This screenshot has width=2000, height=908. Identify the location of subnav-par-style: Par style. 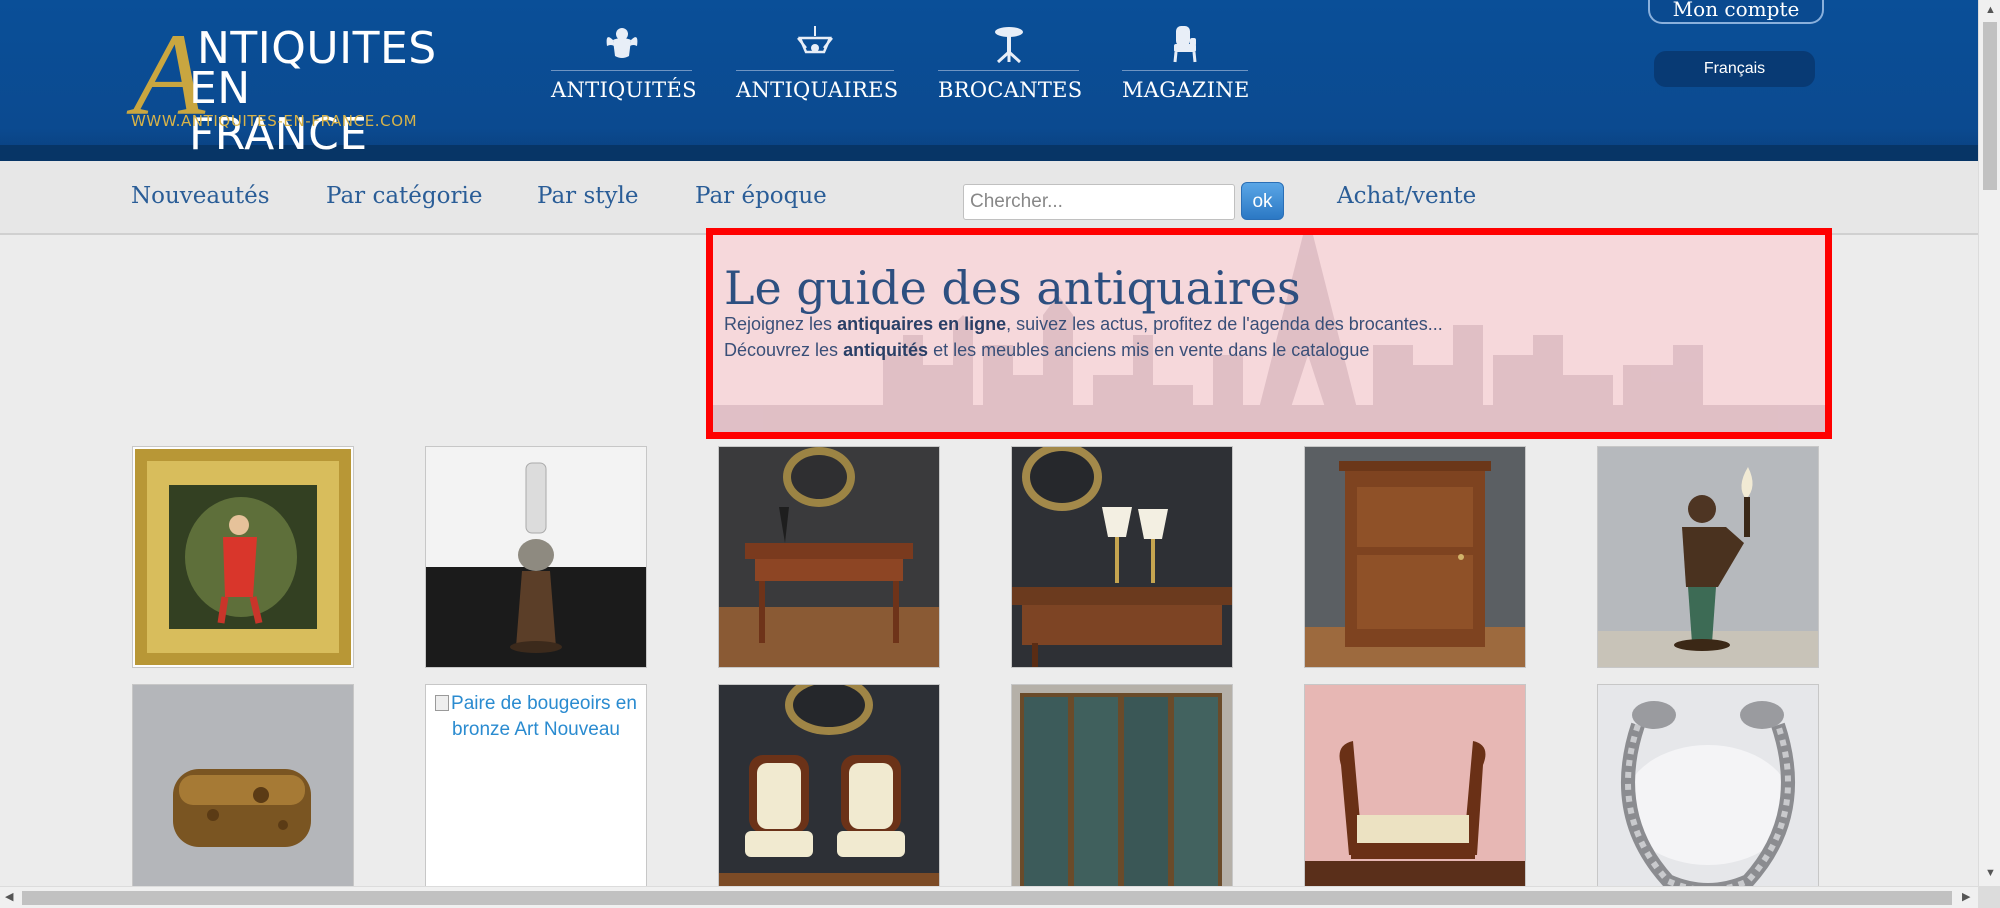
(587, 196).